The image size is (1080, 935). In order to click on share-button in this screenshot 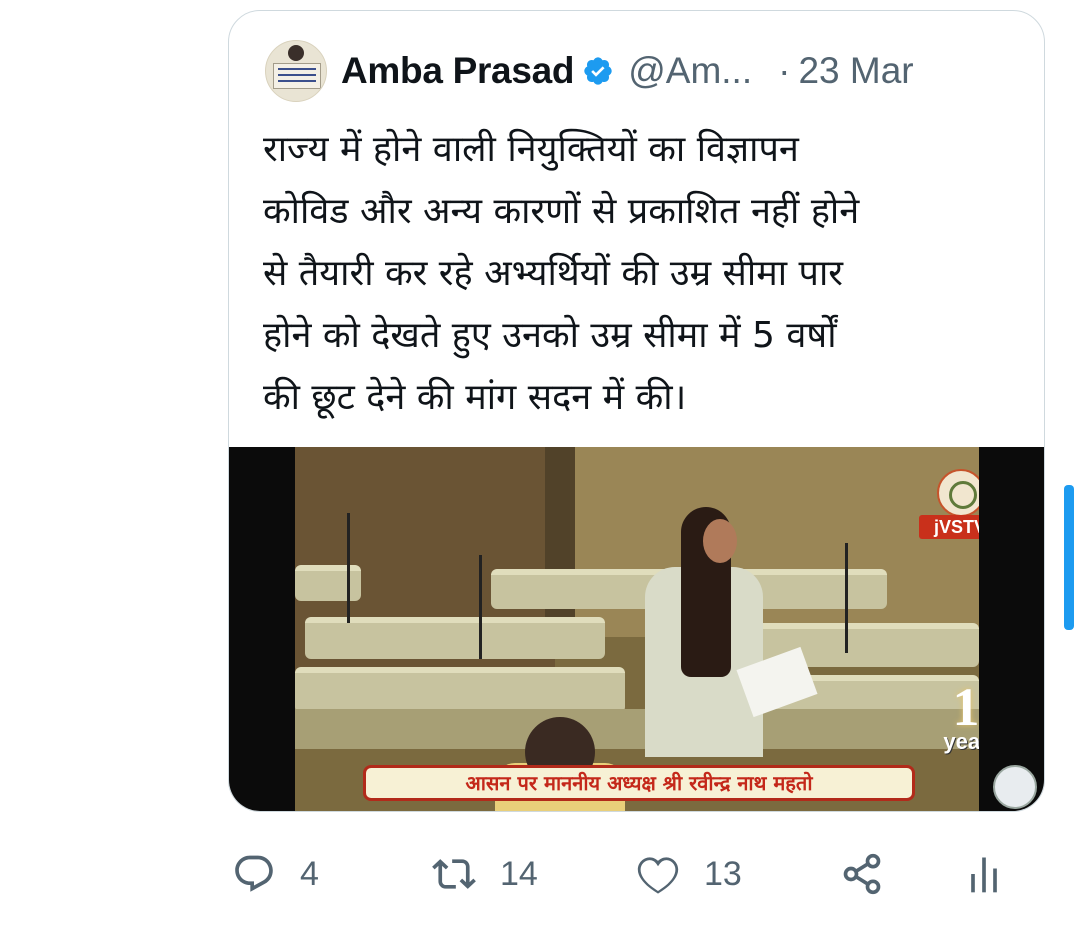, I will do `click(862, 874)`.